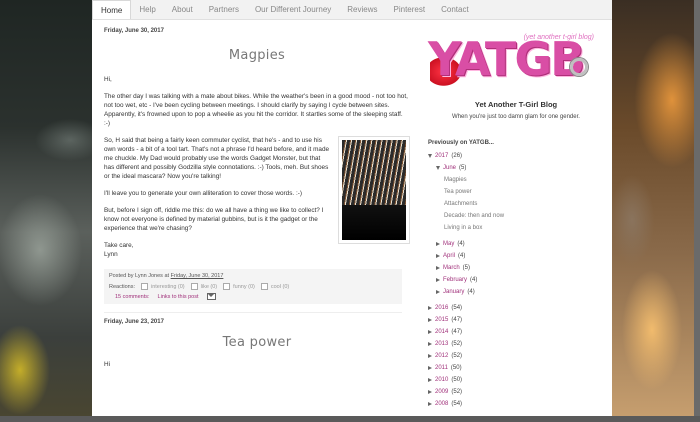 This screenshot has height=422, width=700. Describe the element at coordinates (211, 296) in the screenshot. I see `email-post-icon` at that location.